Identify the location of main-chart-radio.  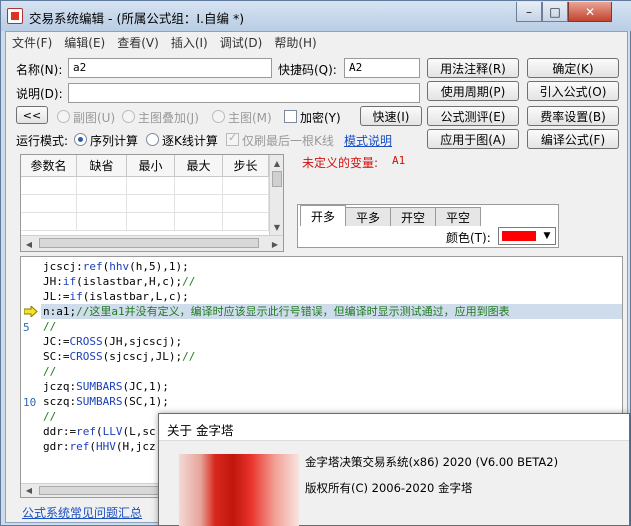
(218, 116).